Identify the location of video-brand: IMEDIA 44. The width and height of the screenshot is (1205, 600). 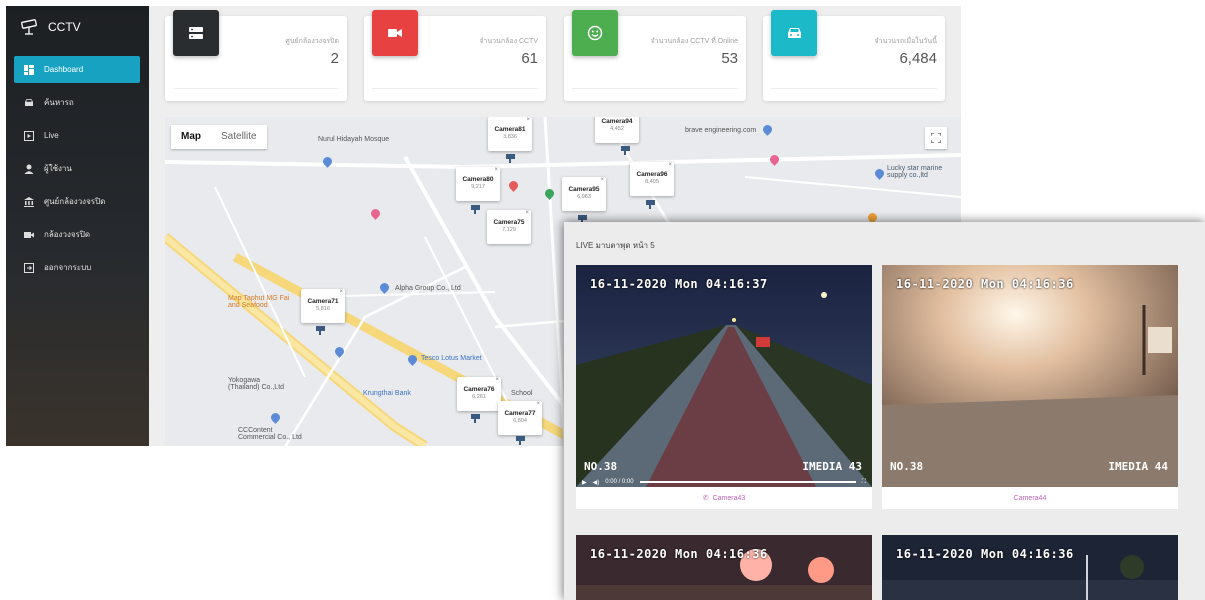
(1138, 466).